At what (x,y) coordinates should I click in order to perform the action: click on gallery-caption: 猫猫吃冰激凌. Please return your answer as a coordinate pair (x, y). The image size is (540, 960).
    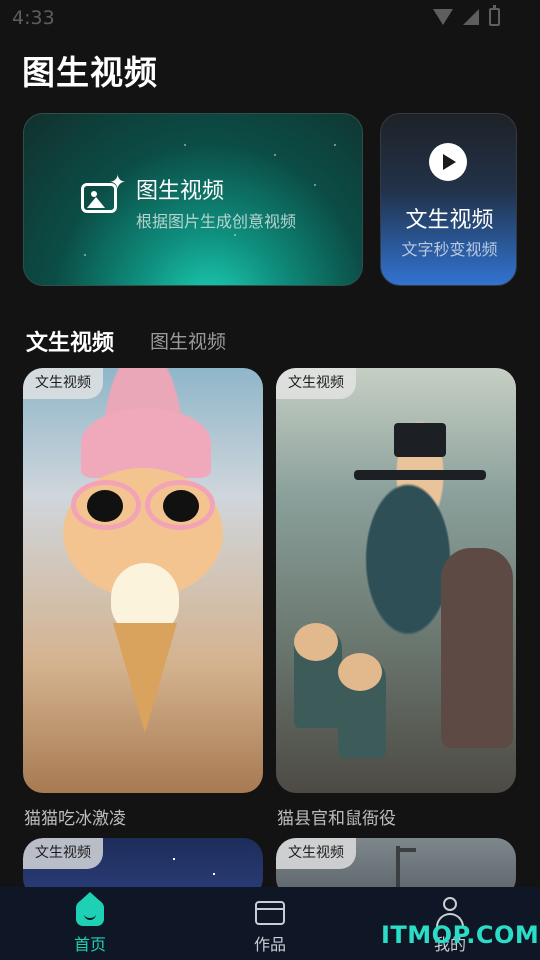
    Looking at the image, I should click on (75, 816).